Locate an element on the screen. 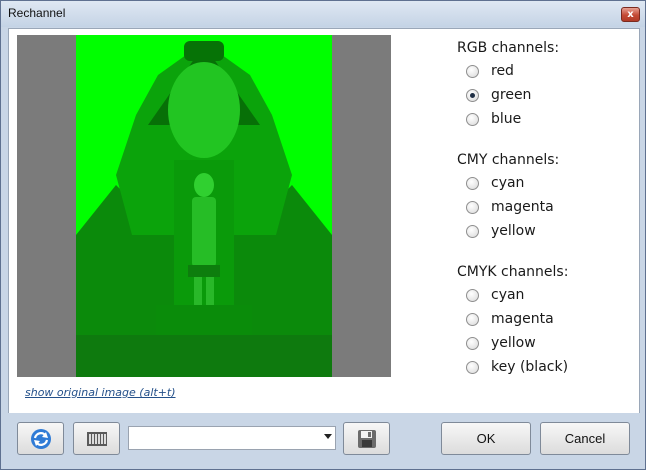  radio-cmy-cyan: cyan is located at coordinates (495, 183).